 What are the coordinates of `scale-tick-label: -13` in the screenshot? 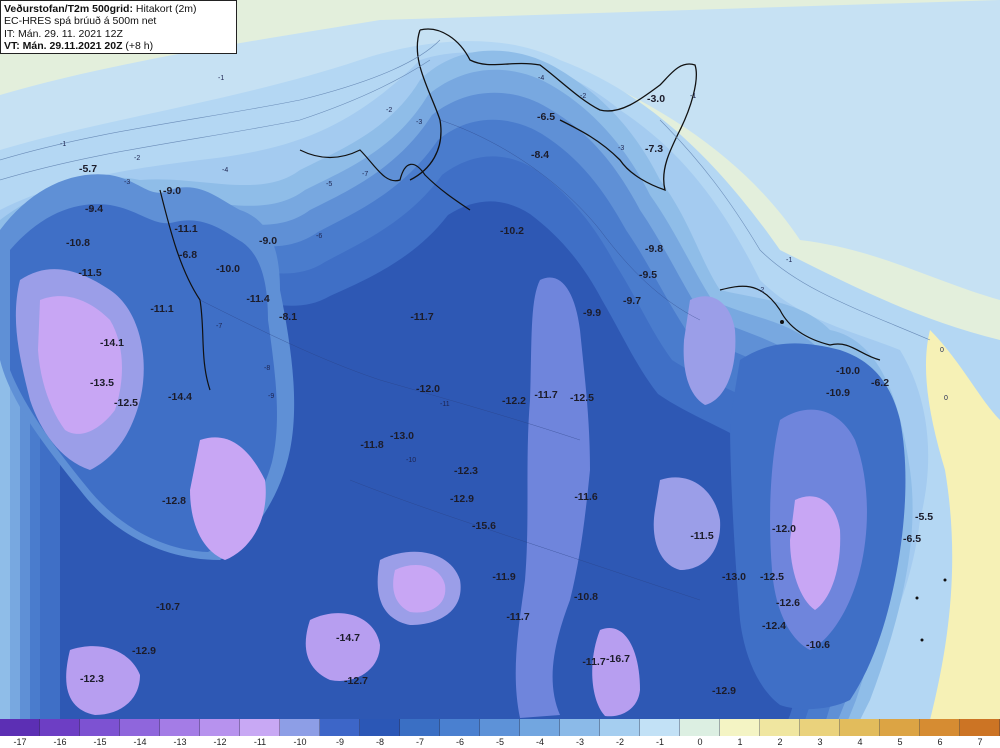 It's located at (180, 742).